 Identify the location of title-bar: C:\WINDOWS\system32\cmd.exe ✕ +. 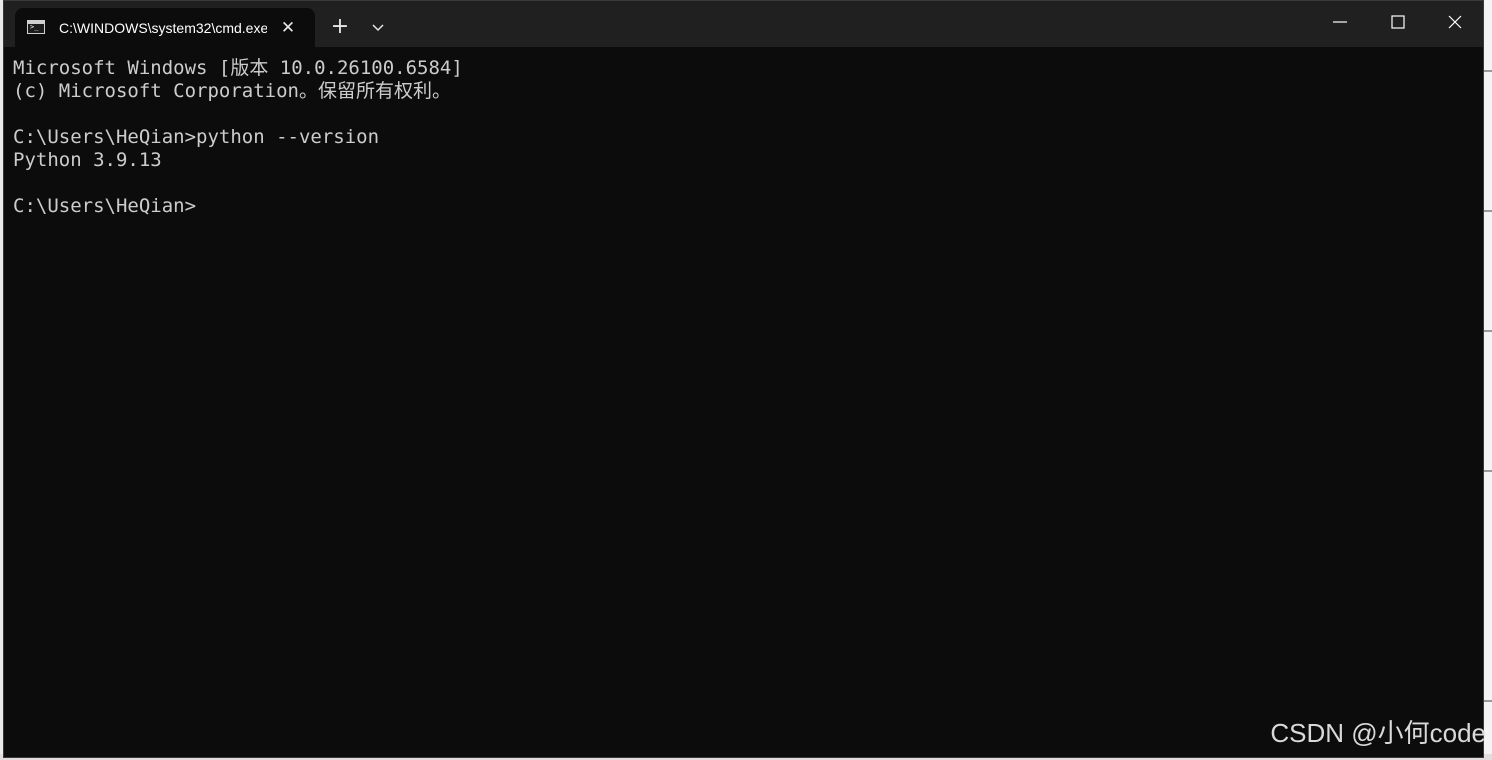
(743, 24).